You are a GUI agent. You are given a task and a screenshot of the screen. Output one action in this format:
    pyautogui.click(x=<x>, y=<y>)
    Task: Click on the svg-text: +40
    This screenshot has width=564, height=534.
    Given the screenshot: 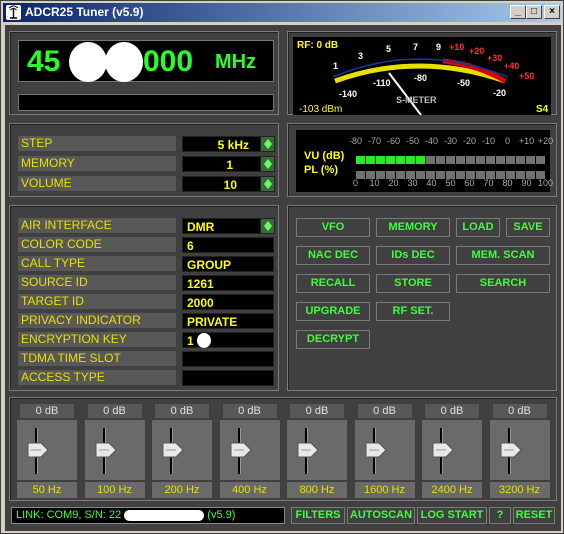 What is the action you would take?
    pyautogui.click(x=511, y=66)
    